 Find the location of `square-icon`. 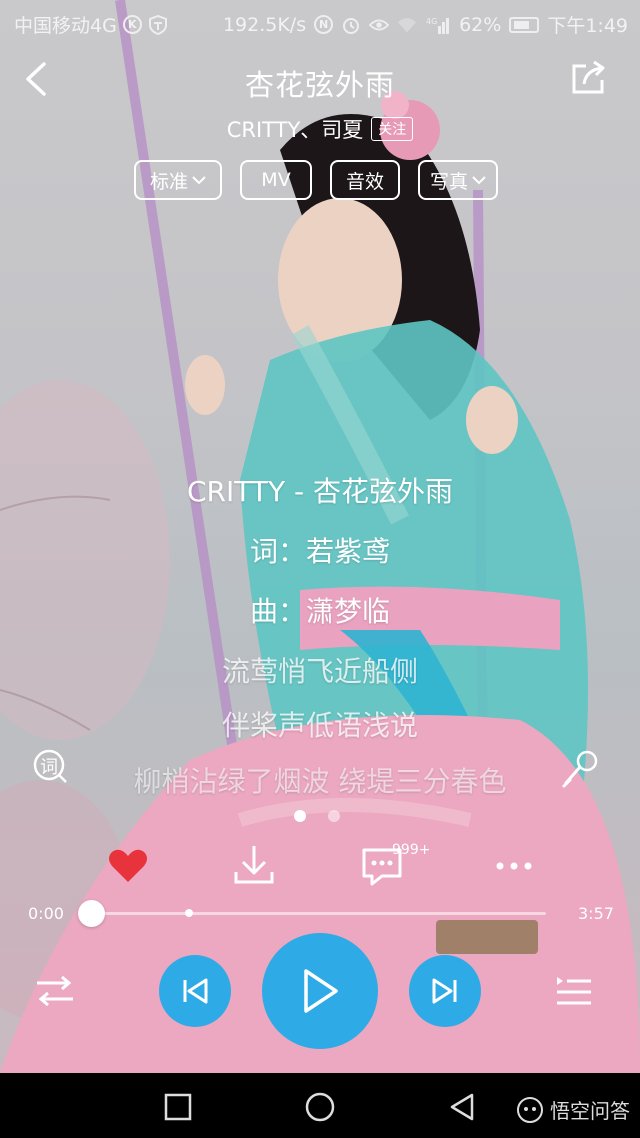

square-icon is located at coordinates (178, 1107).